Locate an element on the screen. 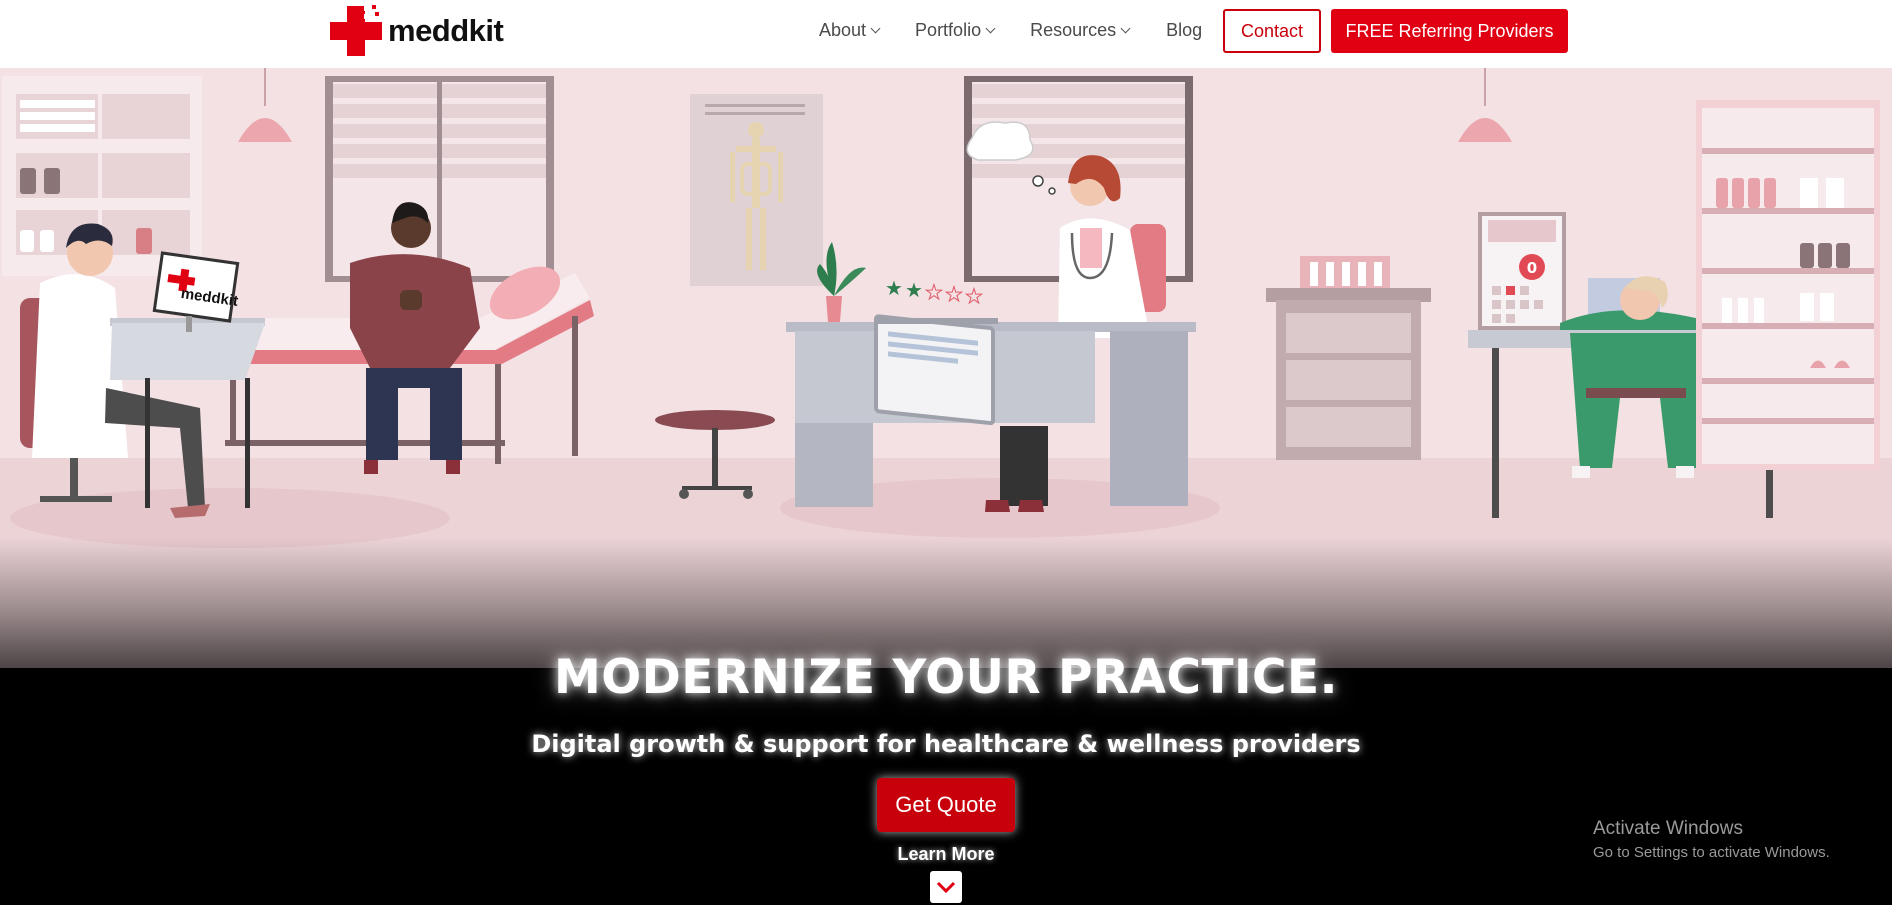 The width and height of the screenshot is (1892, 905). meddkit-logo: meddkit is located at coordinates (416, 31).